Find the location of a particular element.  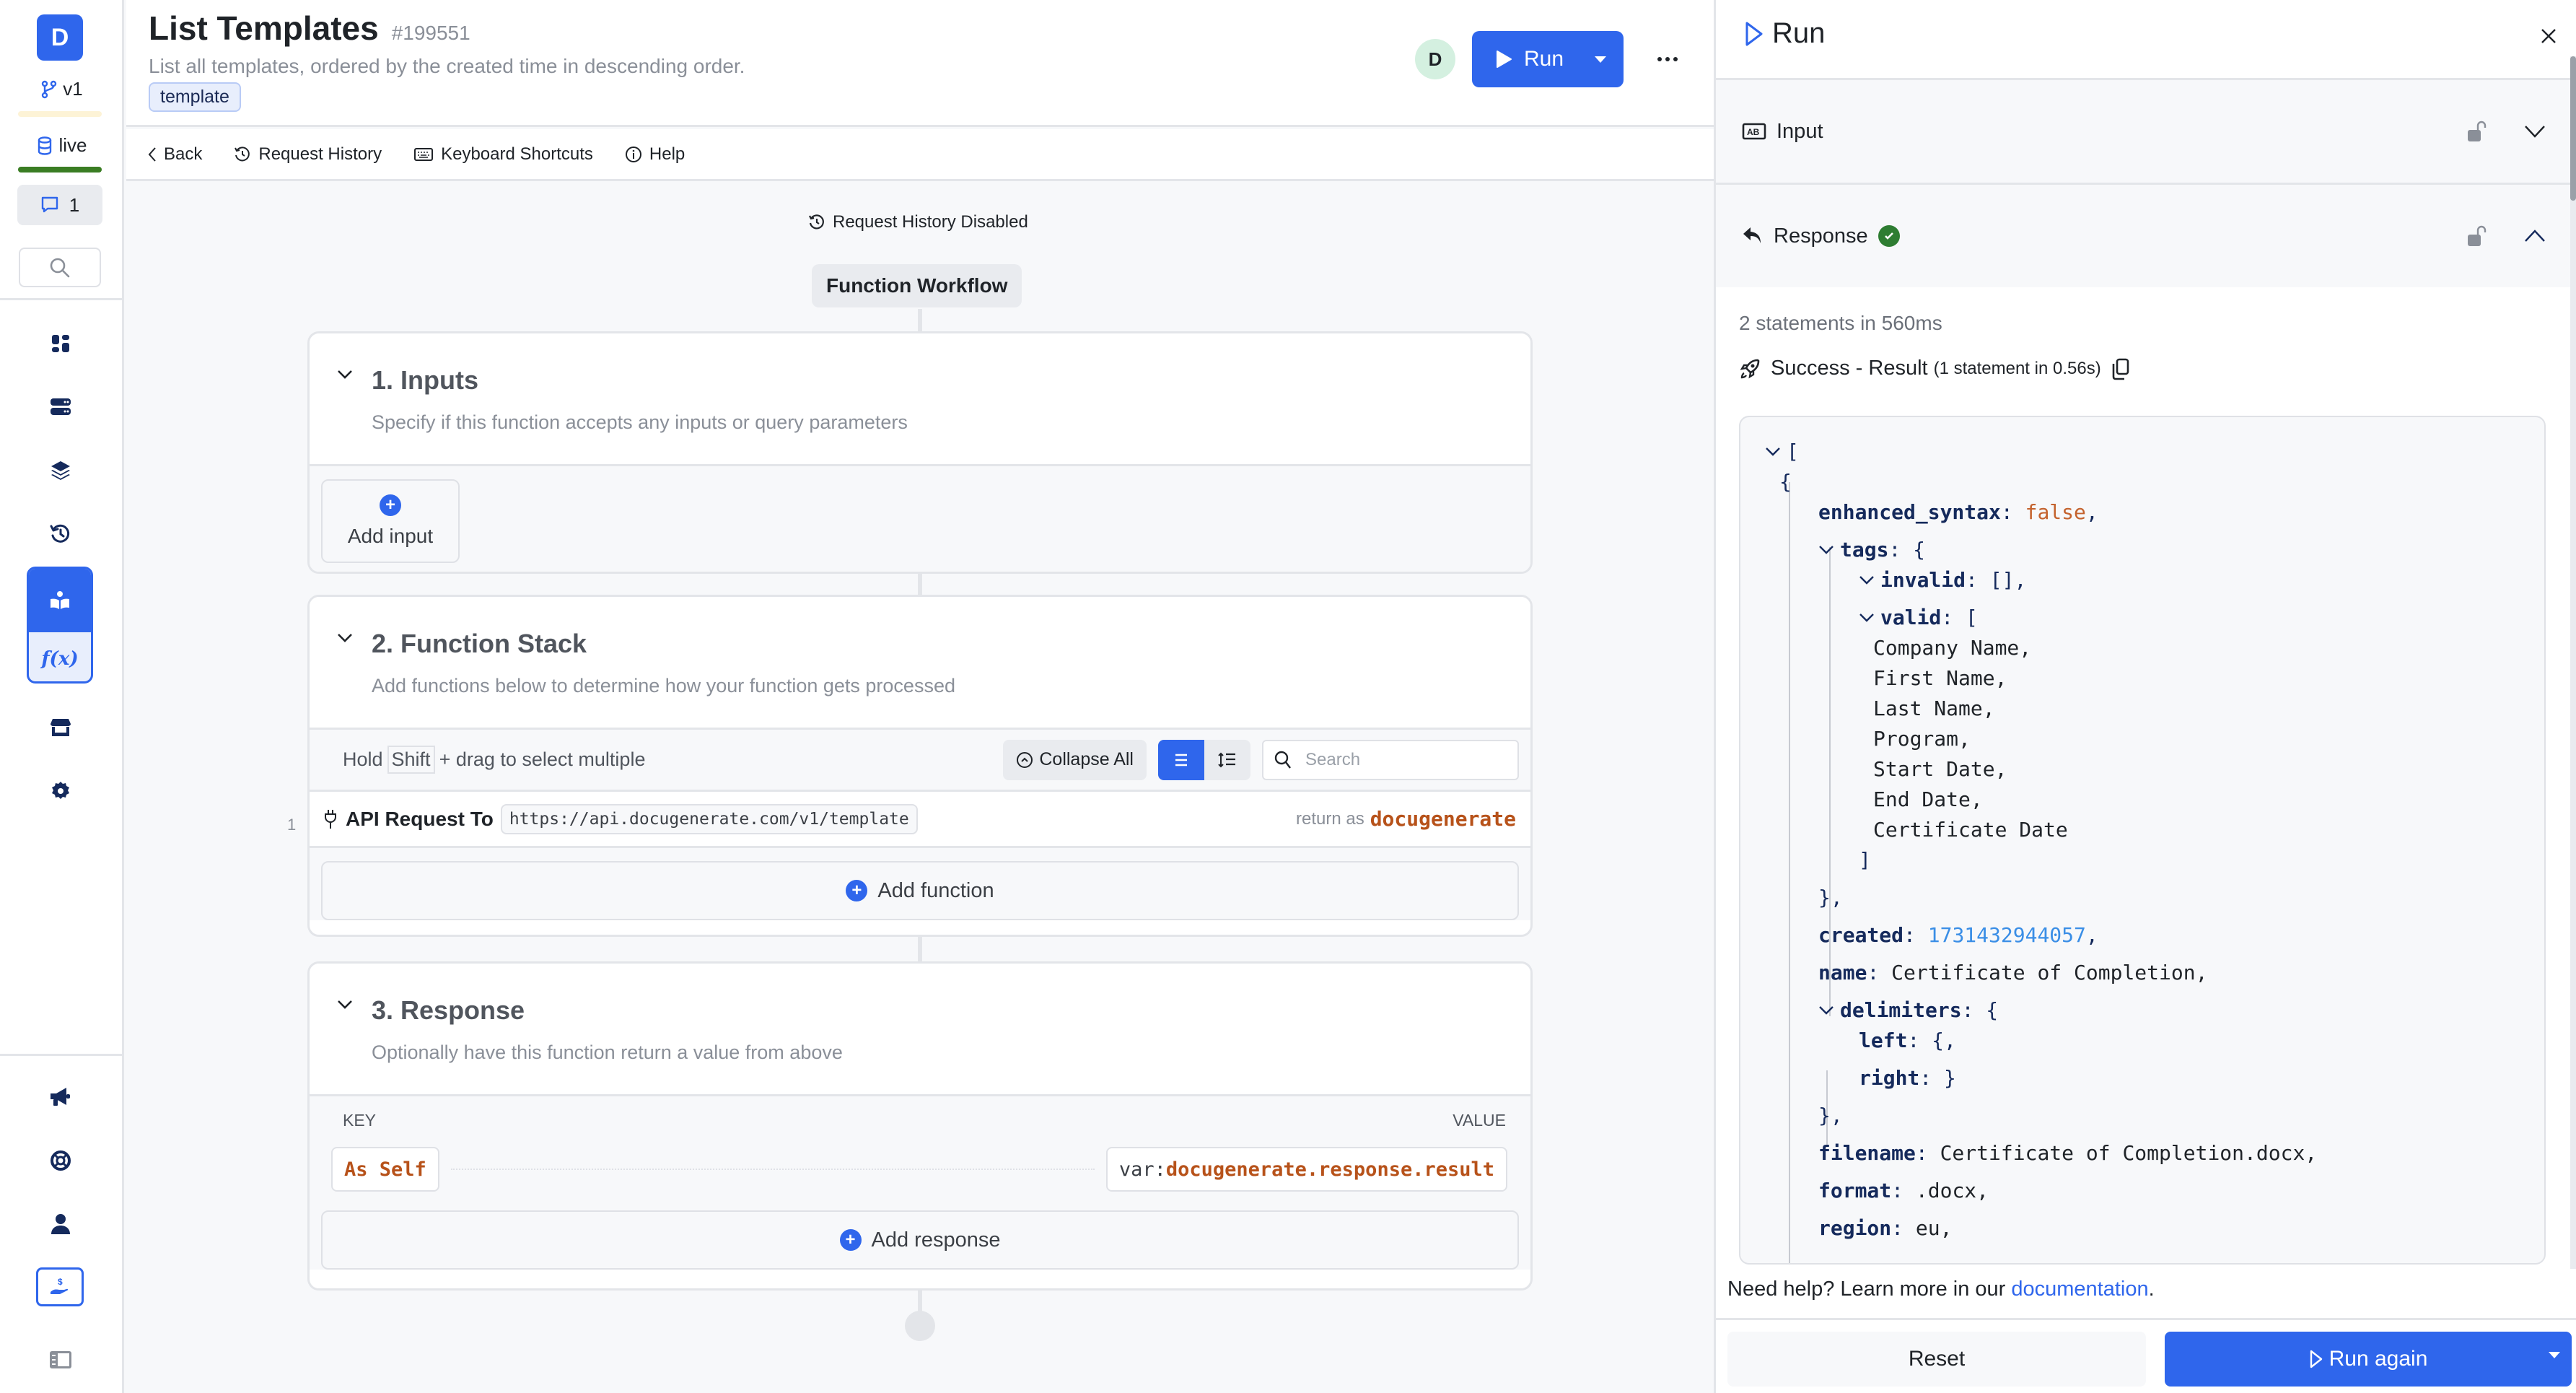

sidebar-item-layers is located at coordinates (60, 470).